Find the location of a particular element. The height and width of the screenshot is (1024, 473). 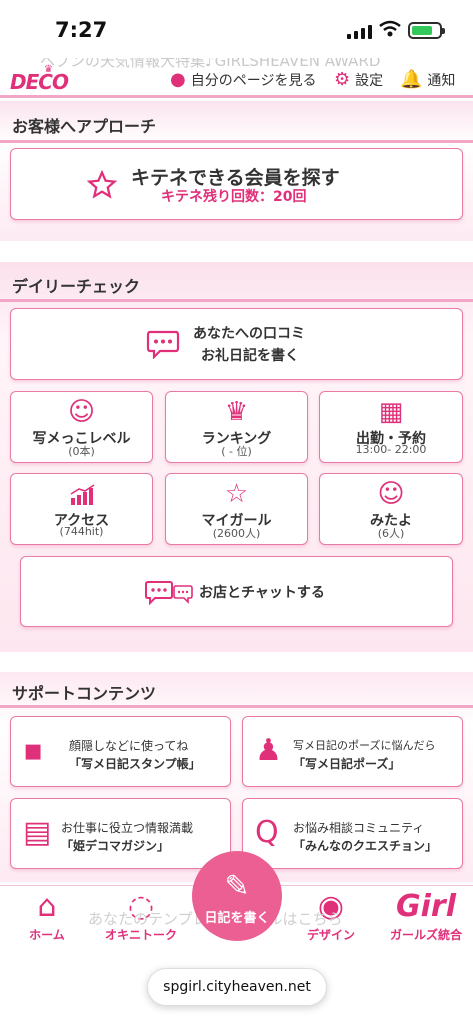

star-icon: ☆ is located at coordinates (236, 494).